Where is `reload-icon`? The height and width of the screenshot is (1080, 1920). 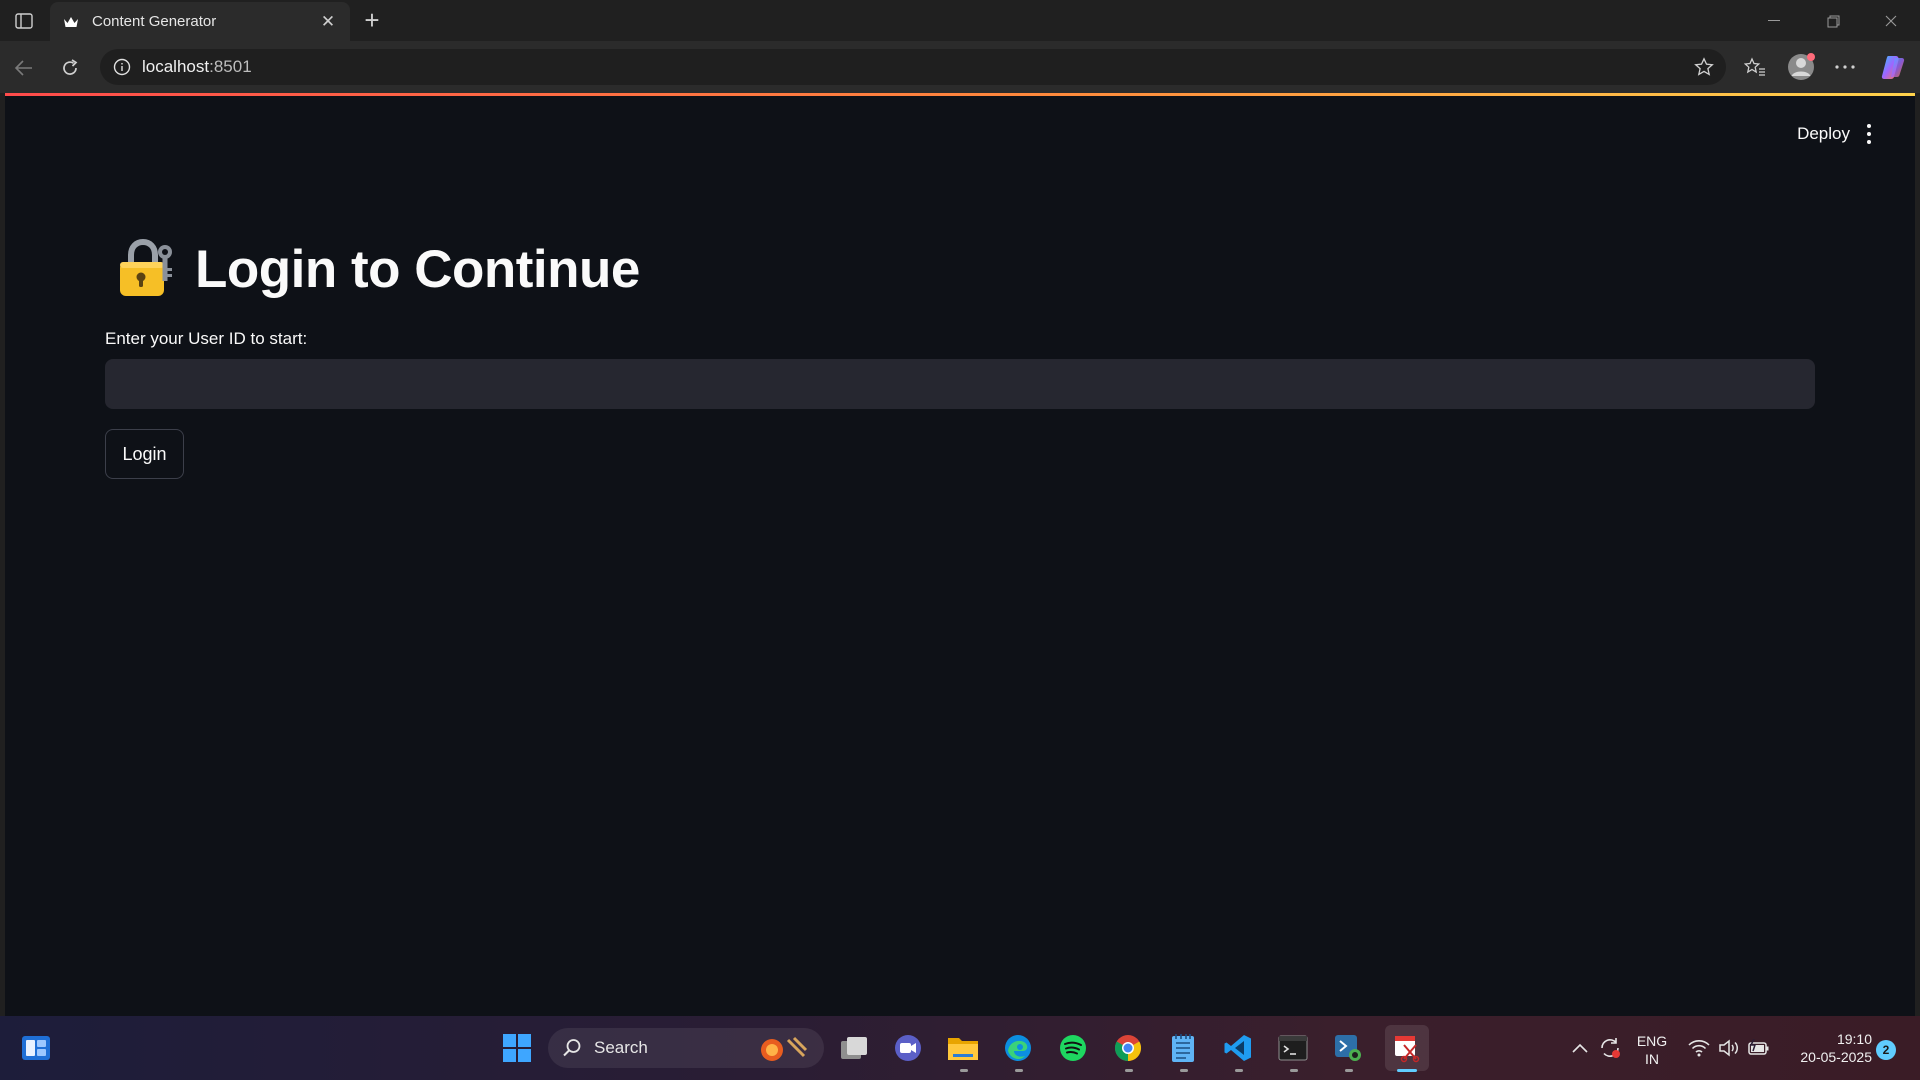 reload-icon is located at coordinates (70, 68).